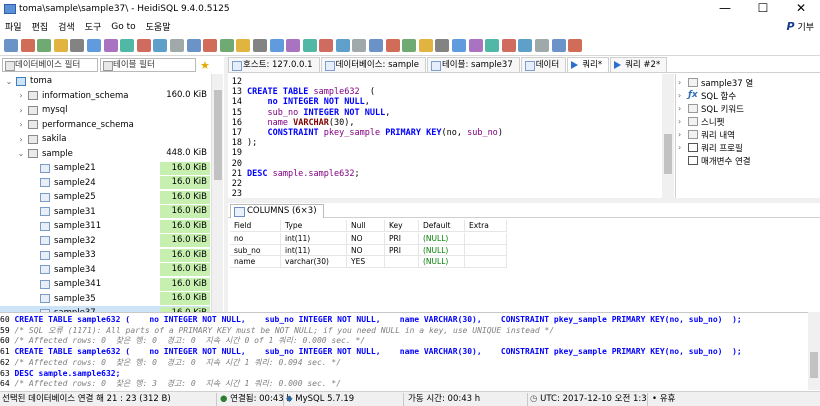 The image size is (820, 406). I want to click on prev-icon, so click(276, 45).